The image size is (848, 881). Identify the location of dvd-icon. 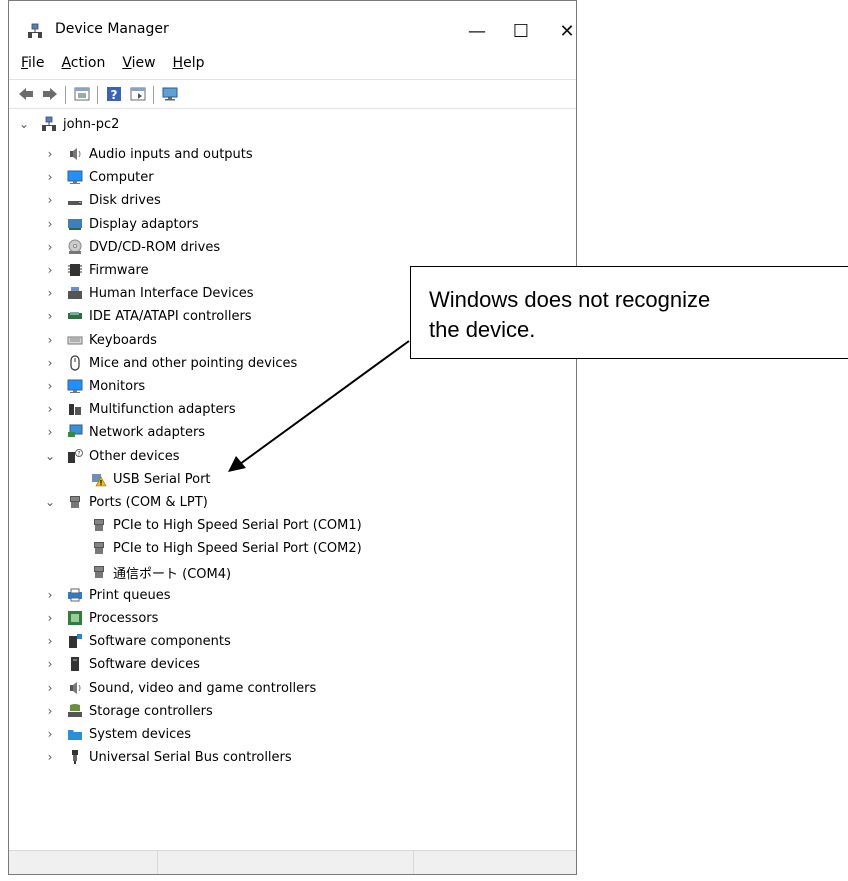
(75, 246).